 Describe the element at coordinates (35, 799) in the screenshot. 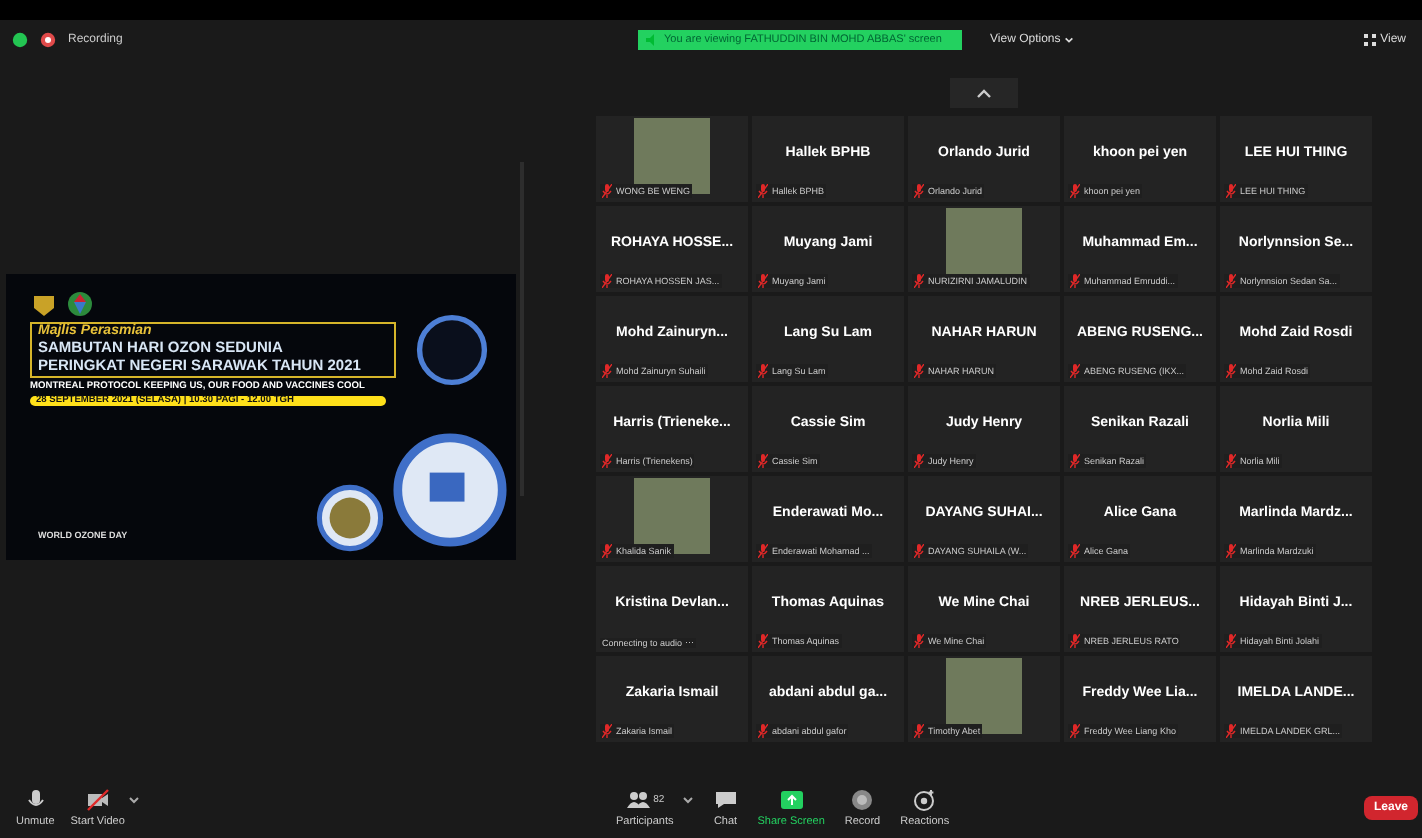

I see `microphone-icon` at that location.